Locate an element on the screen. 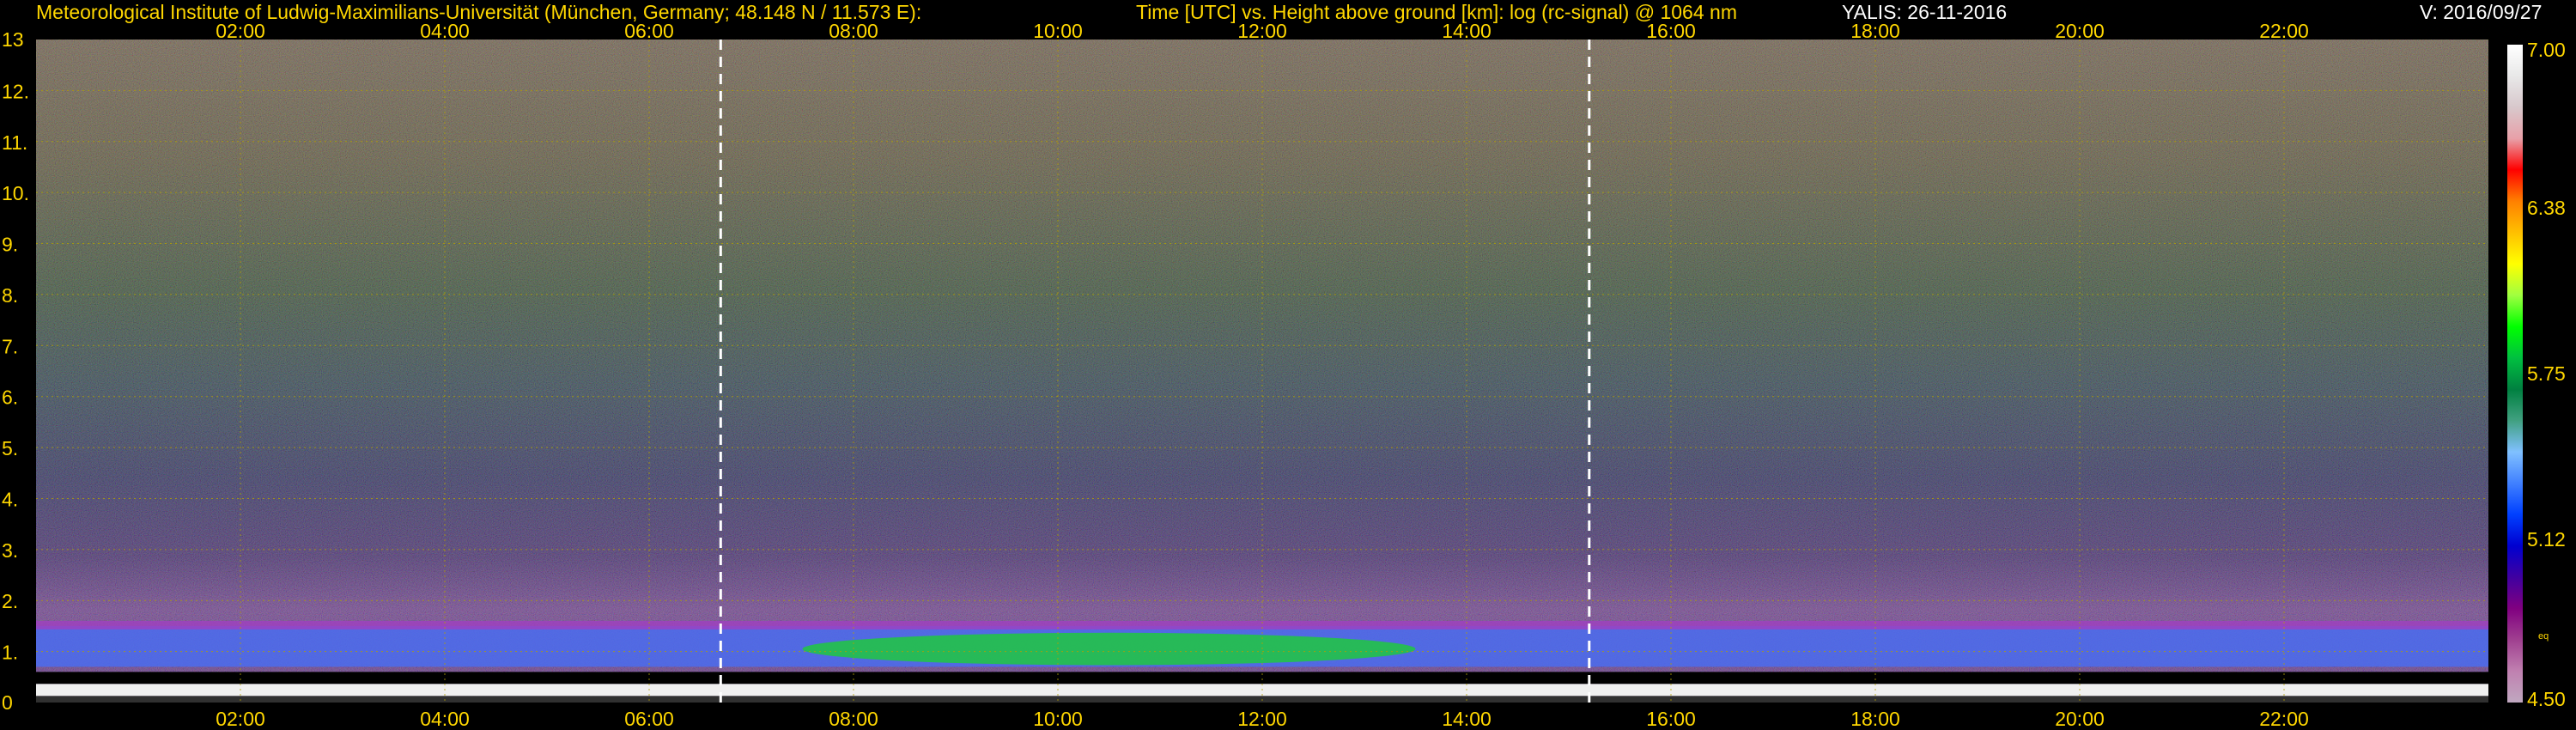 The width and height of the screenshot is (2576, 730). x-tick-label-top: 12:00 is located at coordinates (1262, 31).